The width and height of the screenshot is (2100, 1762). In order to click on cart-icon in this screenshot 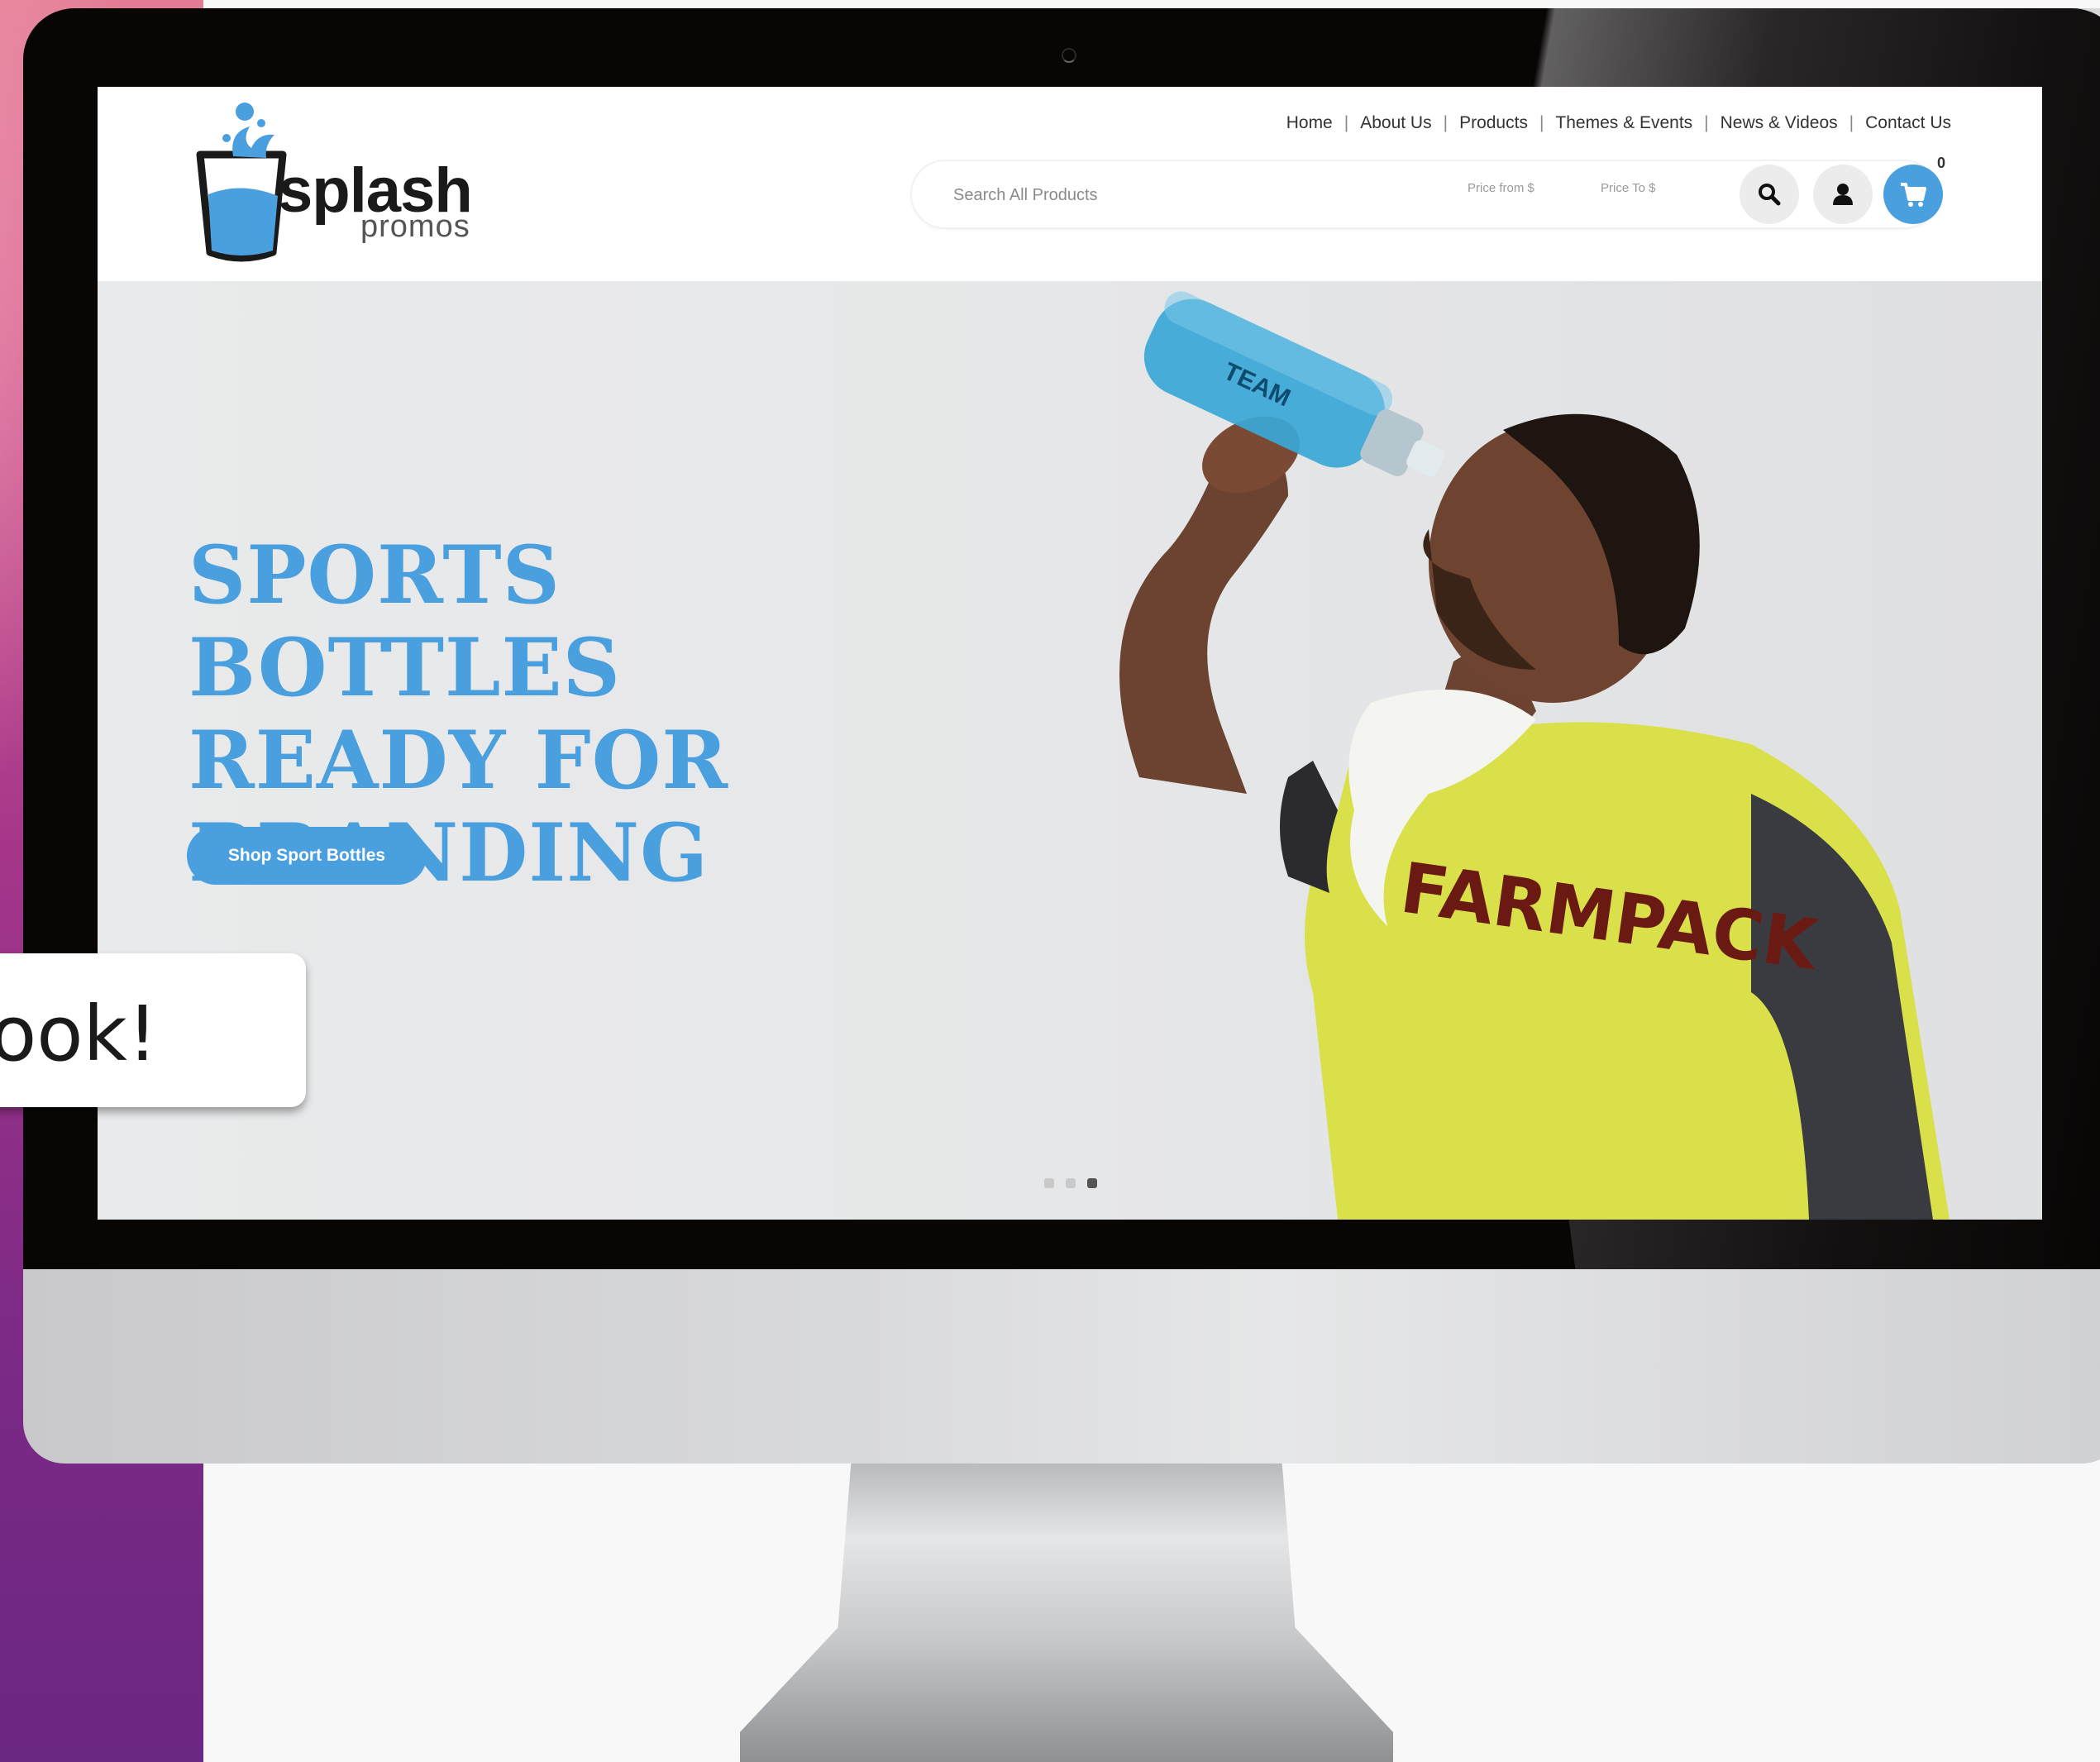, I will do `click(1913, 195)`.